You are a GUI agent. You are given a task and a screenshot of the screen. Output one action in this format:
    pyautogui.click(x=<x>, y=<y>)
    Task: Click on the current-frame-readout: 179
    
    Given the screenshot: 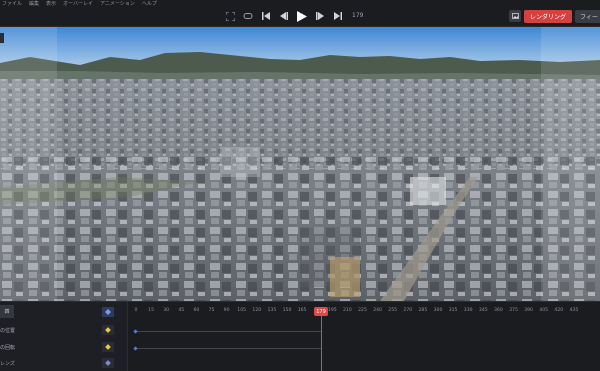 What is the action you would take?
    pyautogui.click(x=358, y=15)
    